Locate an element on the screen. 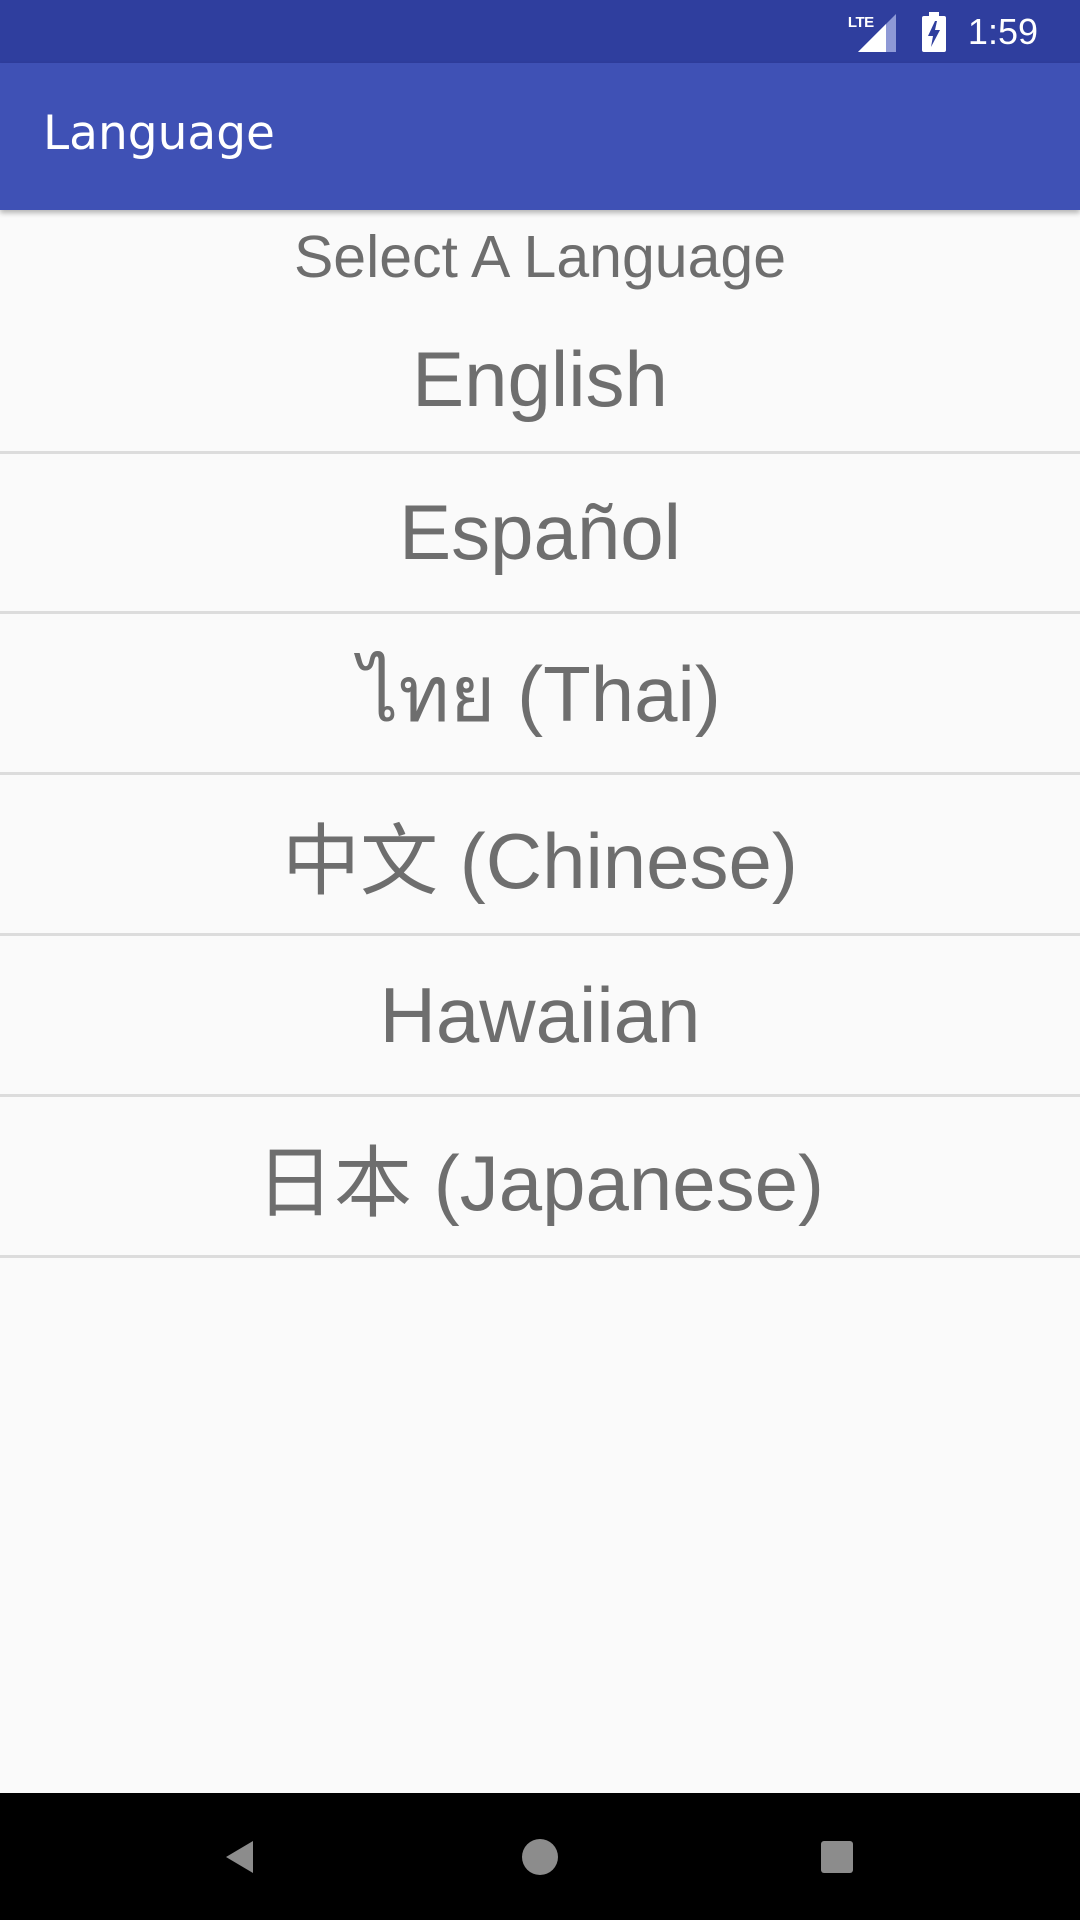 The width and height of the screenshot is (1080, 1920). status-time: 1:59 is located at coordinates (1002, 31).